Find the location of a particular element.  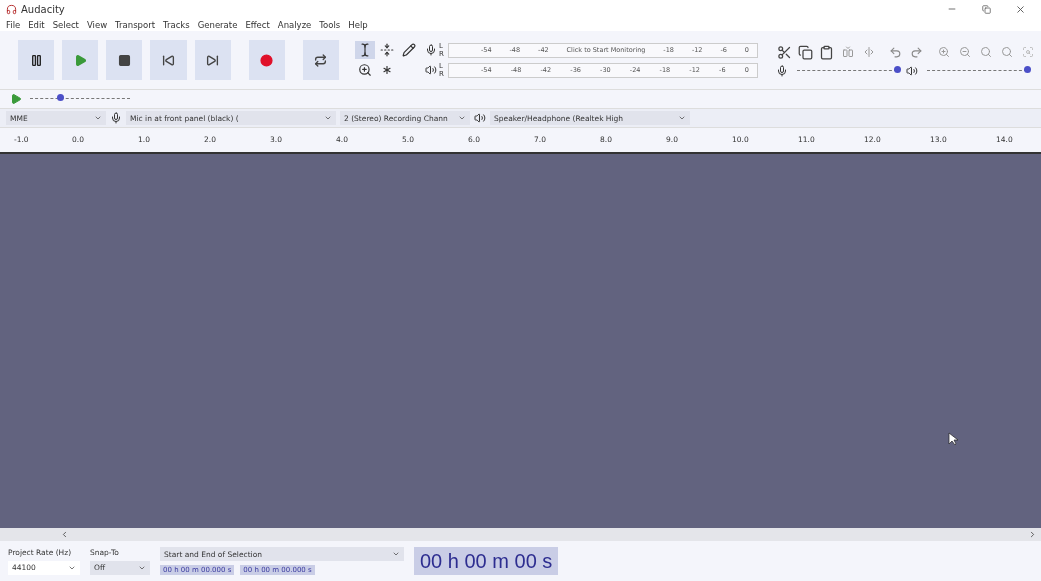

mouse-pointer-icon is located at coordinates (953, 439).